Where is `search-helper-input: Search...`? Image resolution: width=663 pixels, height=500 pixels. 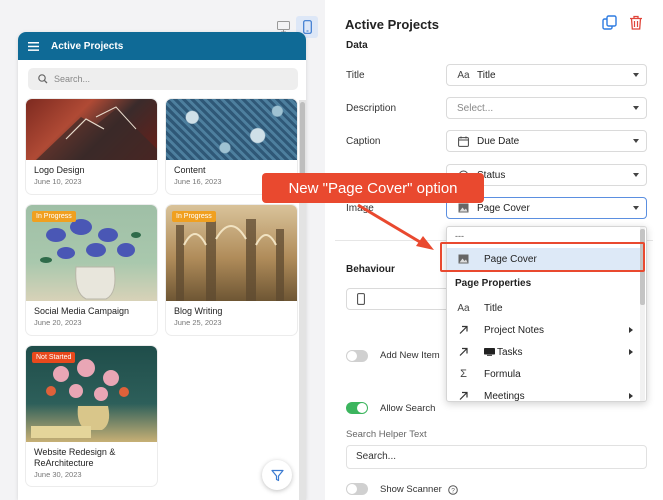 search-helper-input: Search... is located at coordinates (496, 457).